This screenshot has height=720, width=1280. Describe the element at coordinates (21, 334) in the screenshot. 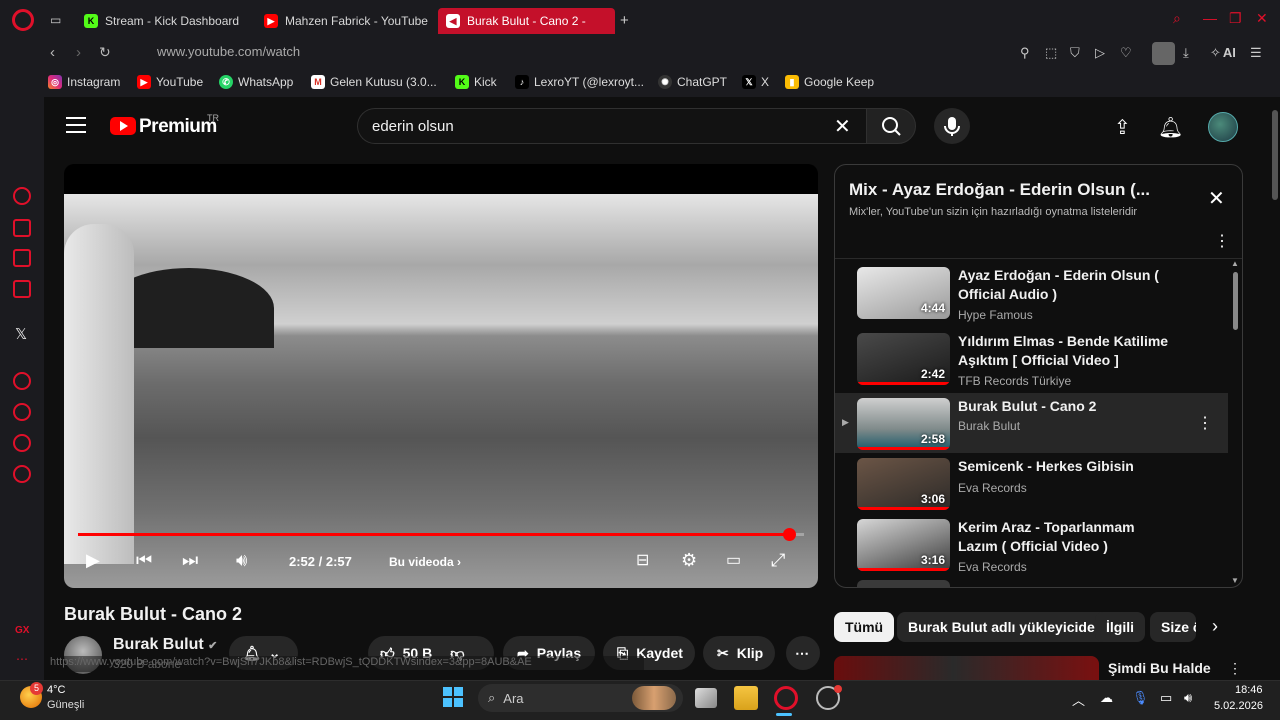

I see `x-sidebar-icon: 𝕏` at that location.